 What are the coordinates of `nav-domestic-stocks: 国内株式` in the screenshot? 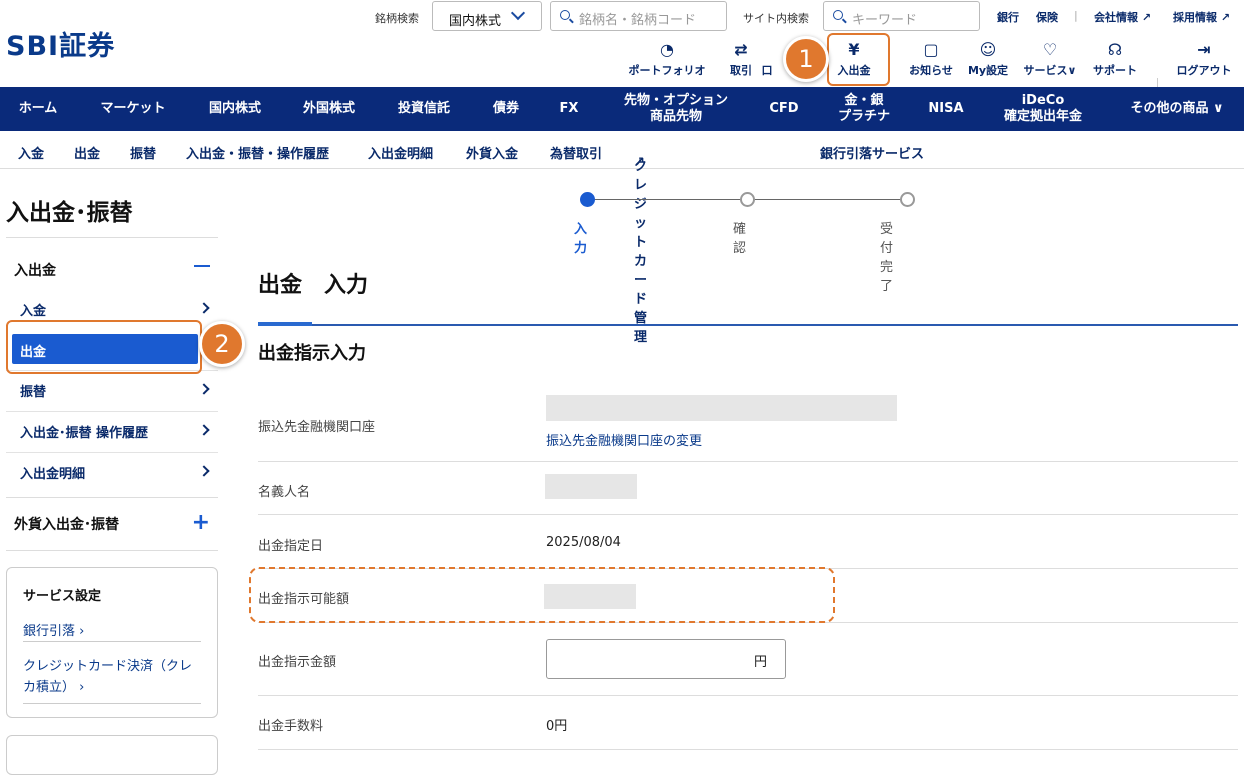 It's located at (235, 109).